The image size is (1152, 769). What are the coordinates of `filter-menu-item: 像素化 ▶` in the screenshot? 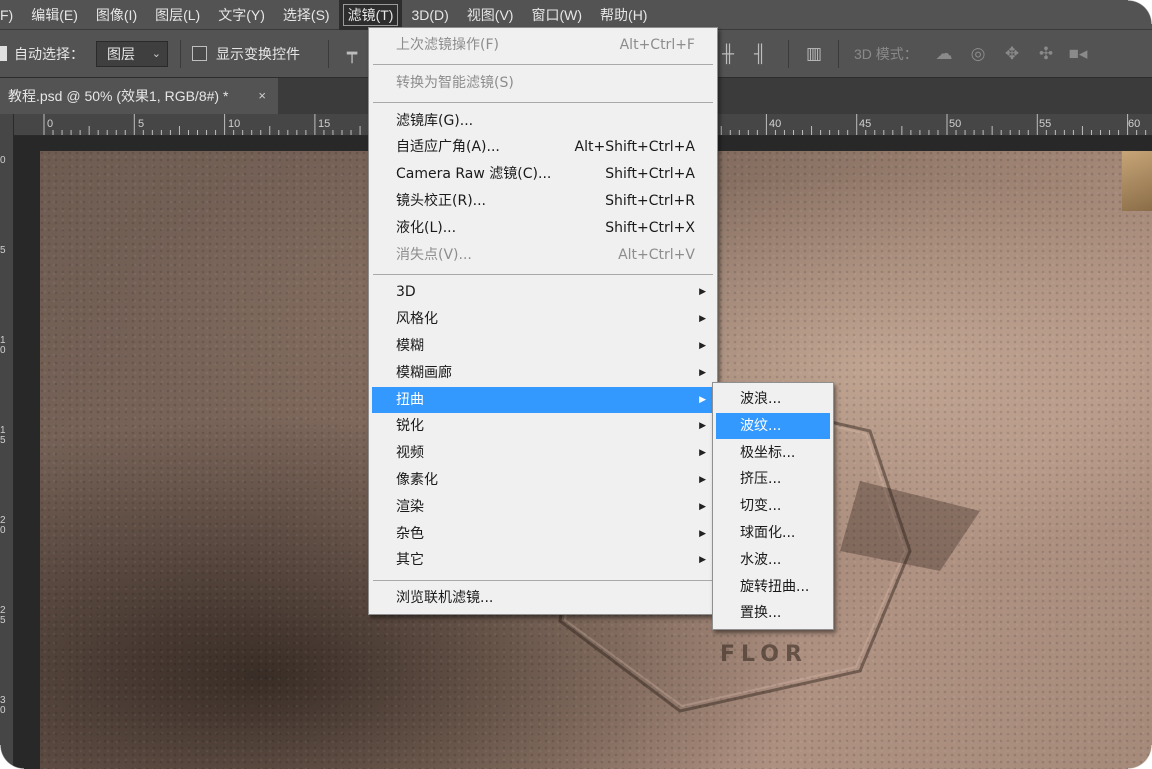 It's located at (543, 480).